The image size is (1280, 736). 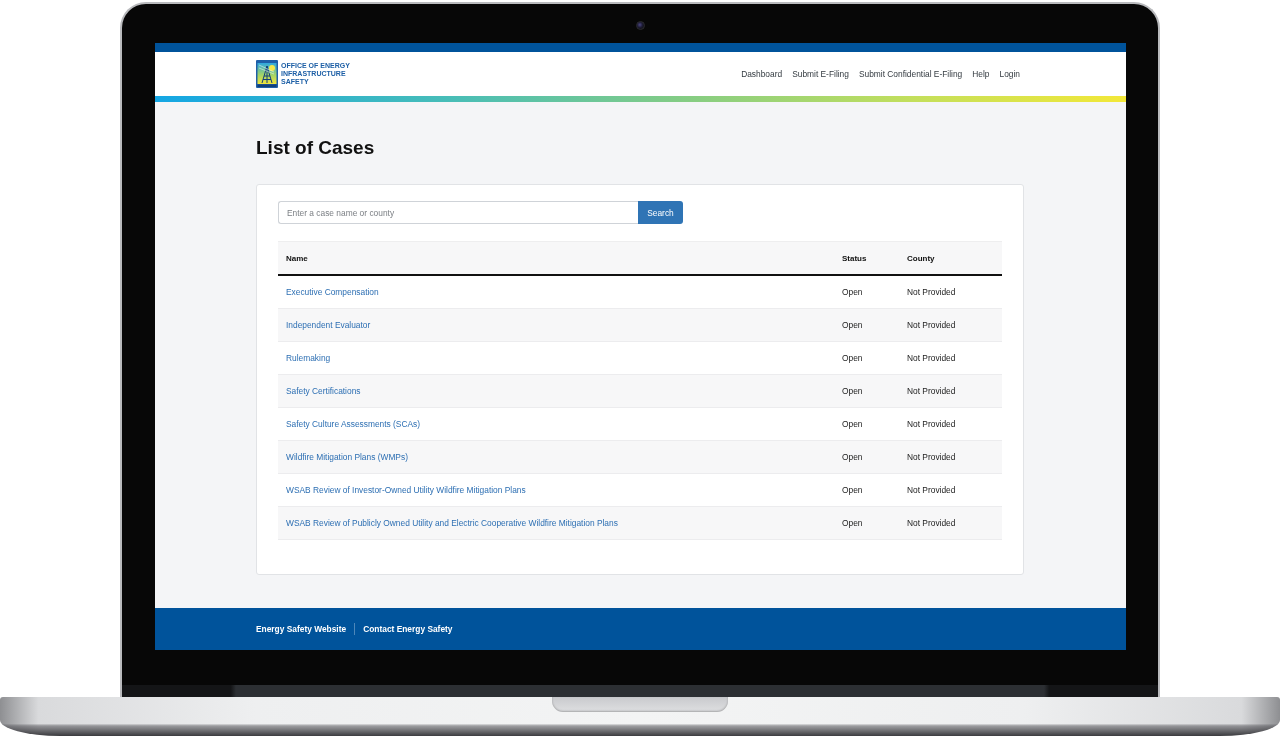 What do you see at coordinates (458, 212) in the screenshot?
I see `search-field: Enter a case name or county` at bounding box center [458, 212].